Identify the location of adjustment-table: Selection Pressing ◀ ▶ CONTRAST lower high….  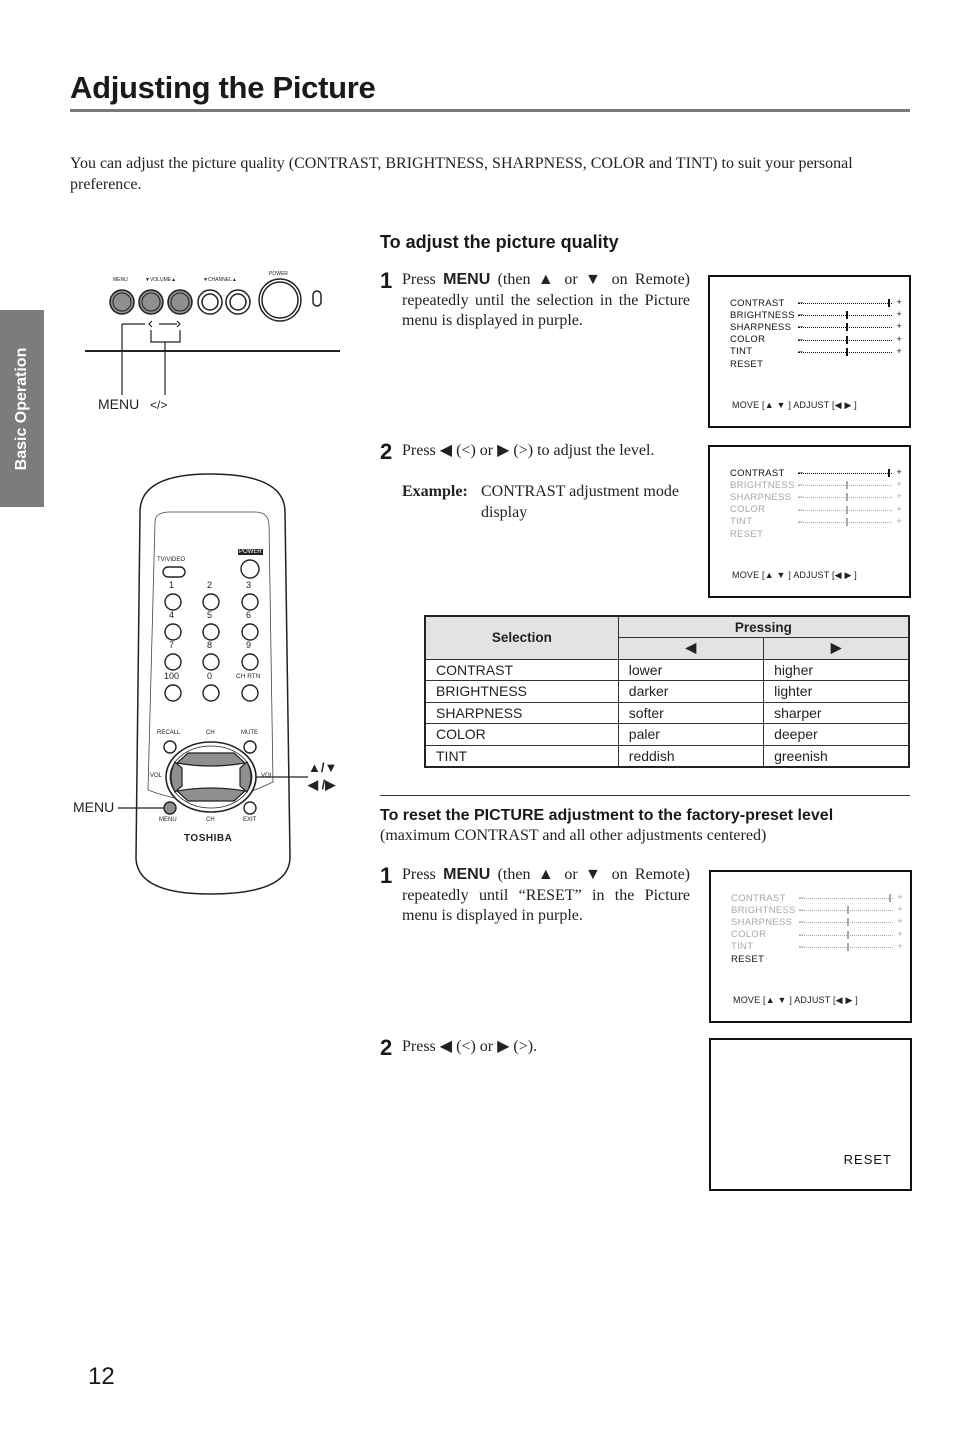
(667, 691).